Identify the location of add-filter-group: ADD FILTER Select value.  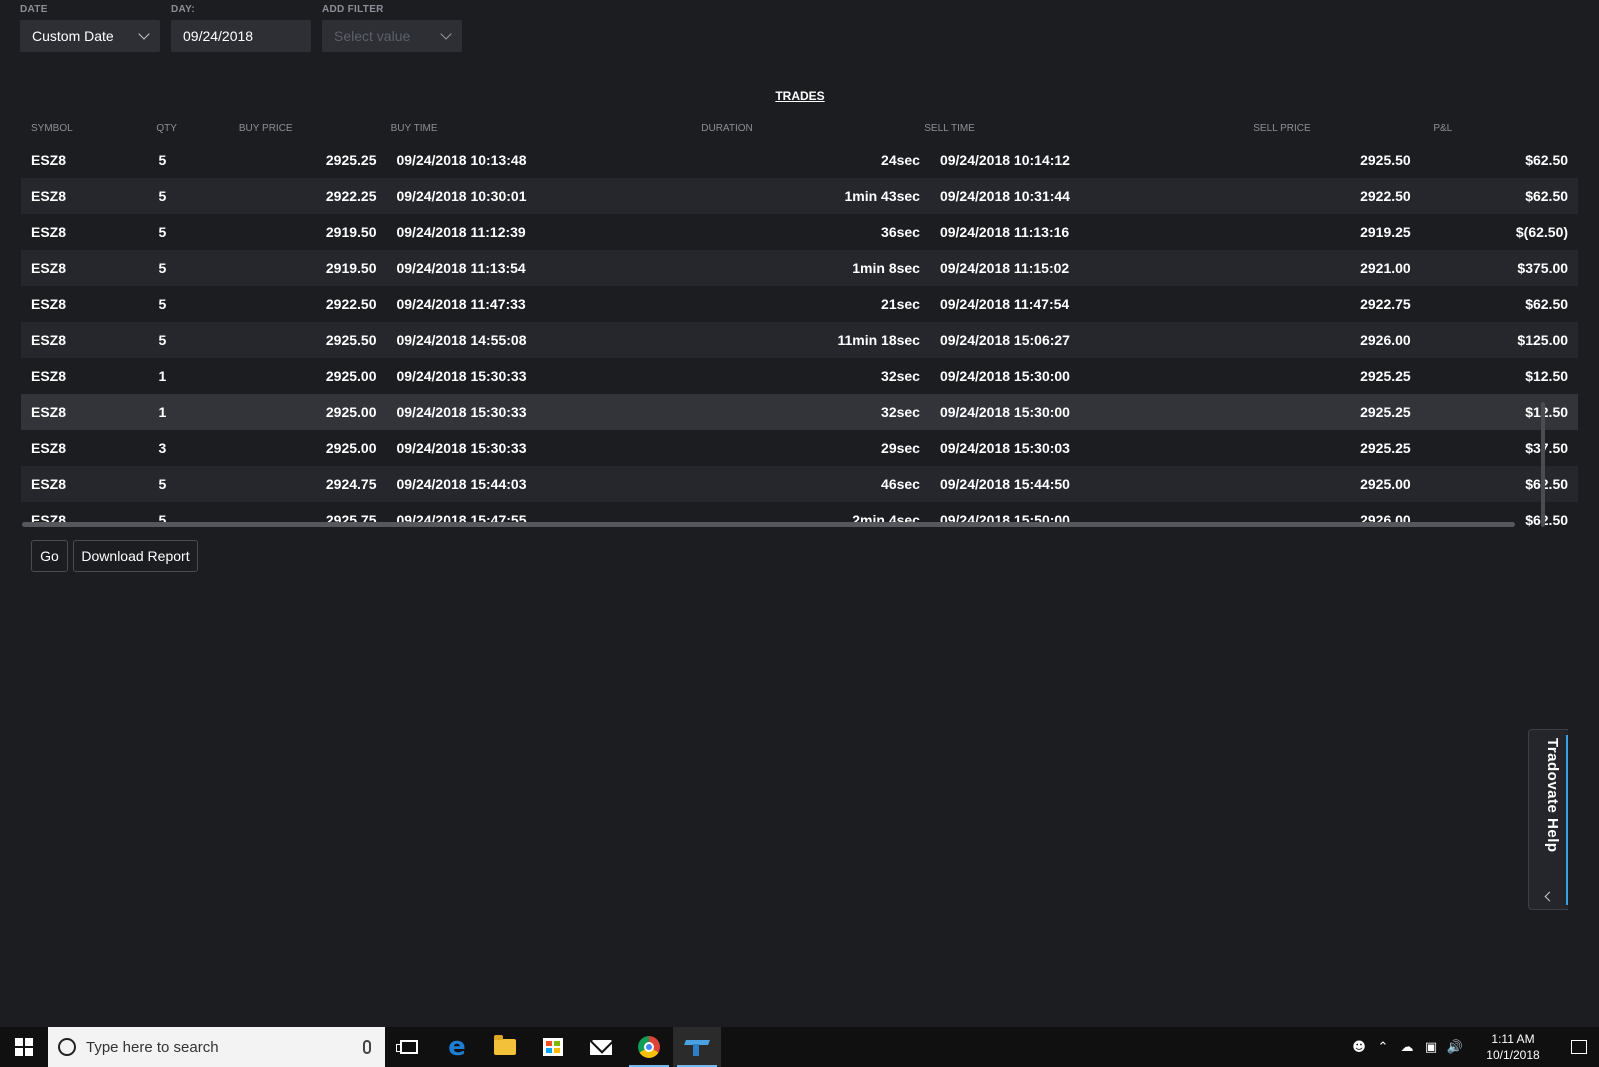
(392, 28).